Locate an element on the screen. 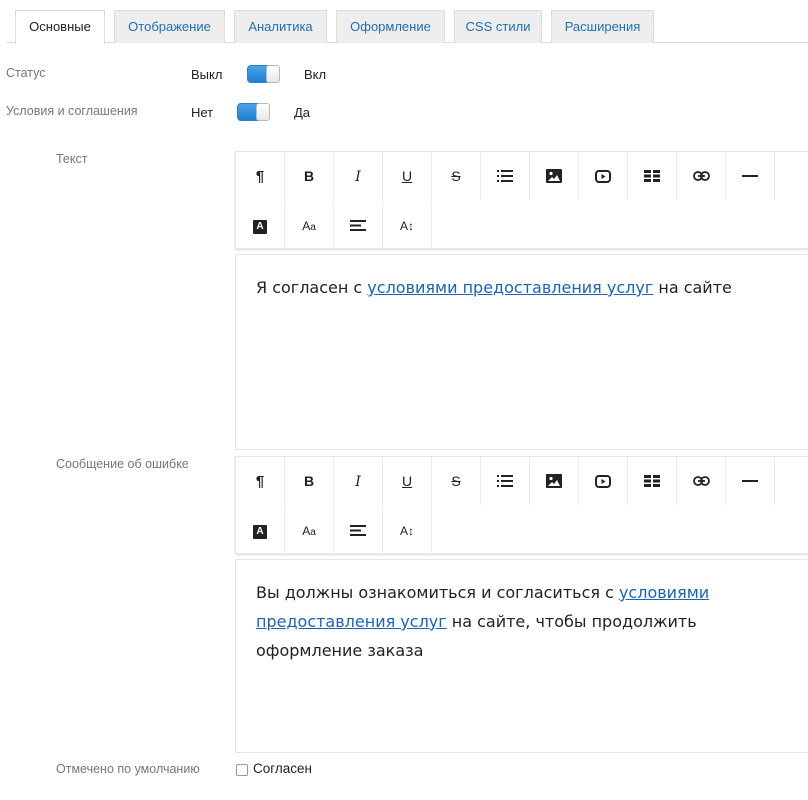  content-text: на сайте is located at coordinates (692, 287).